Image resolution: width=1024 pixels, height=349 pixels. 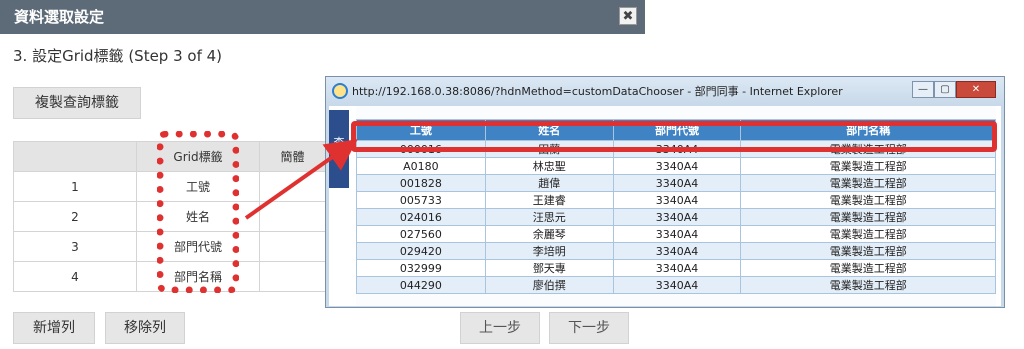 What do you see at coordinates (75, 276) in the screenshot?
I see `row-number: 4` at bounding box center [75, 276].